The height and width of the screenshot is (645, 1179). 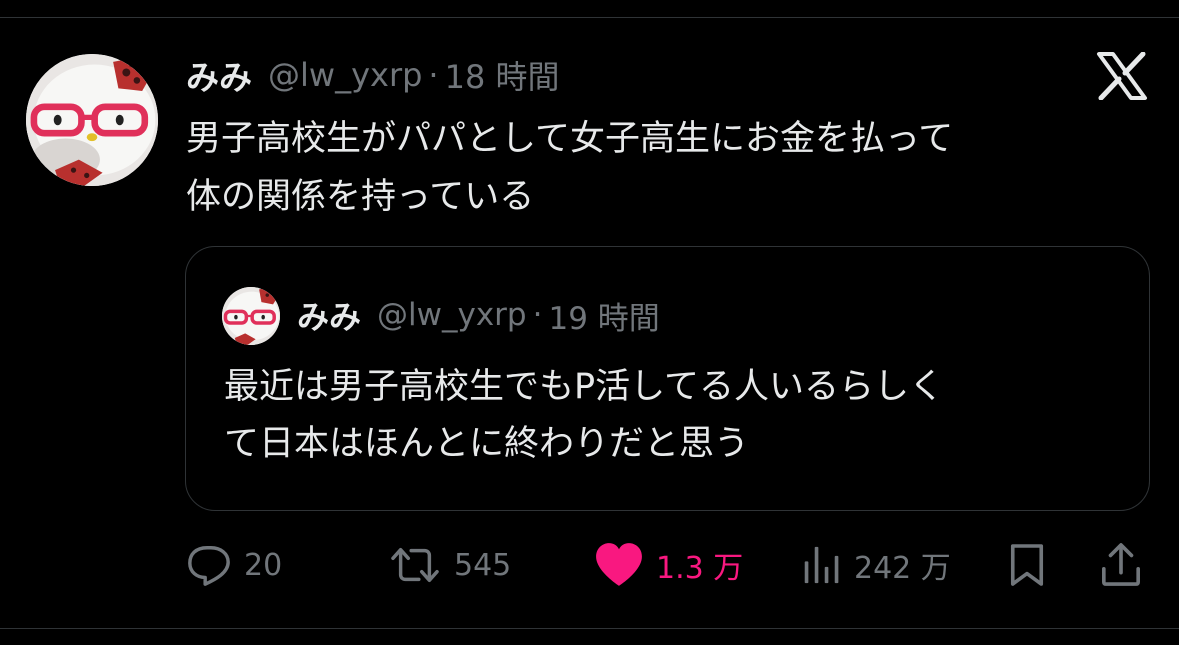 I want to click on repost-count: 545, so click(x=483, y=565).